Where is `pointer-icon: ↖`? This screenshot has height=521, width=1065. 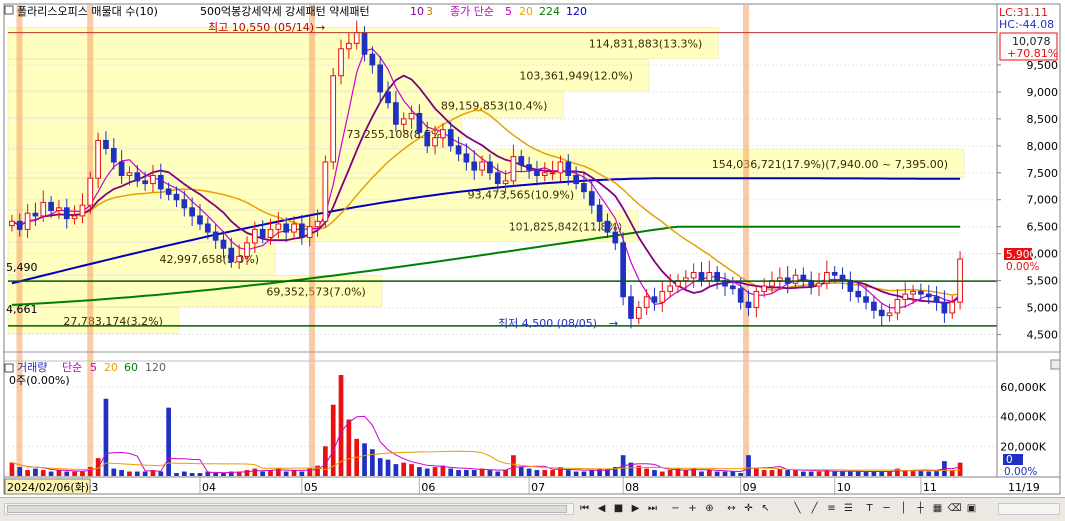 pointer-icon: ↖ is located at coordinates (765, 508).